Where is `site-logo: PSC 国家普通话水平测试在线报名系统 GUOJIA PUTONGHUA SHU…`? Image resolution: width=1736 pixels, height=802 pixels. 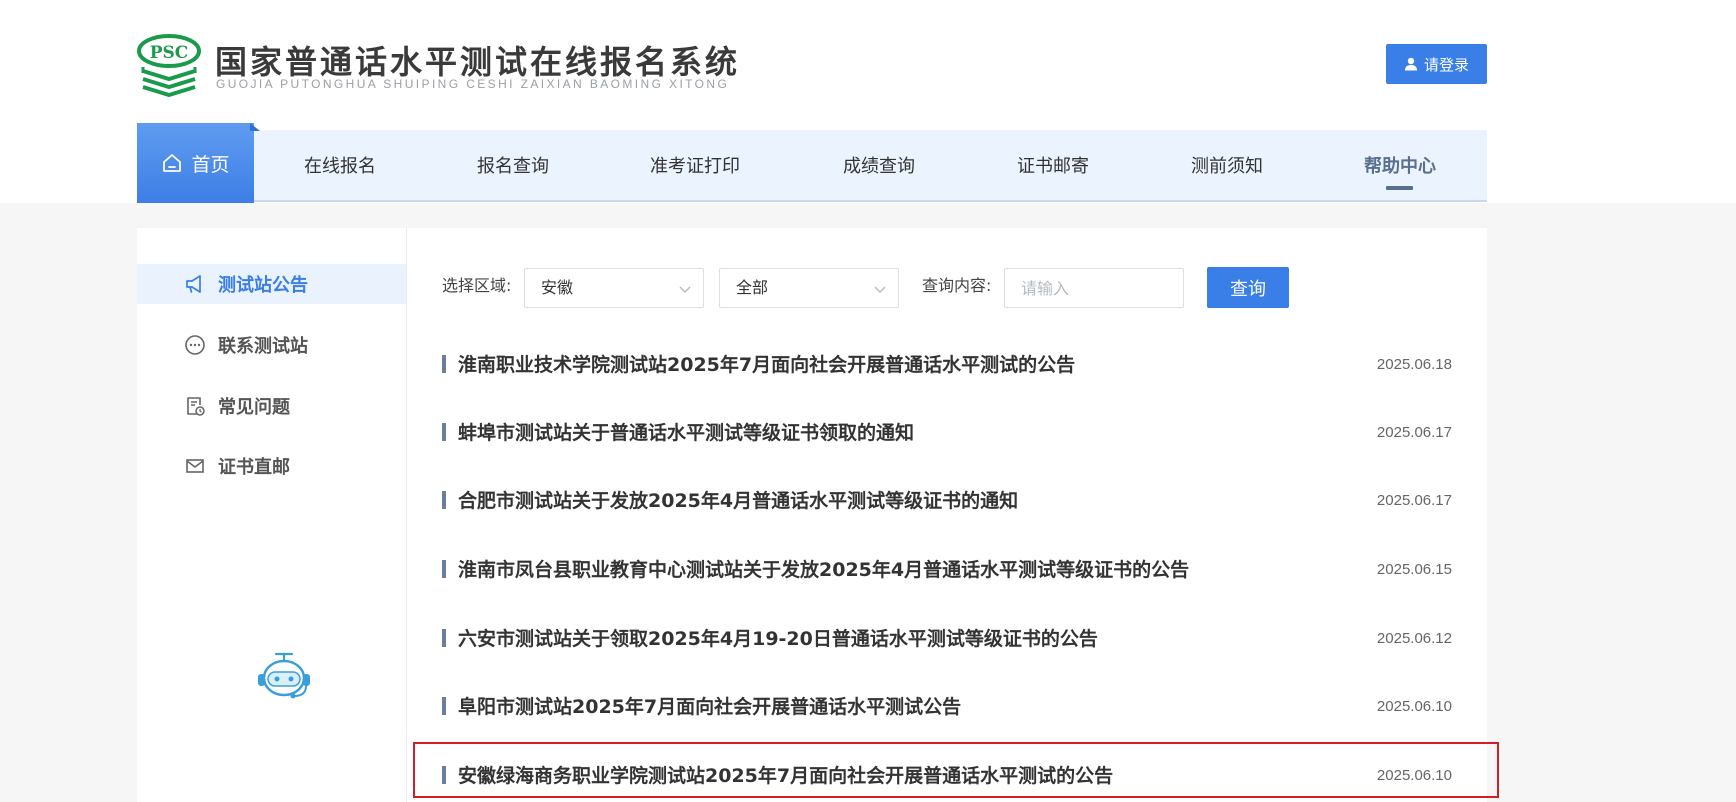
site-logo: PSC 国家普通话水平测试在线报名系统 GUOJIA PUTONGHUA SHU… is located at coordinates (437, 65).